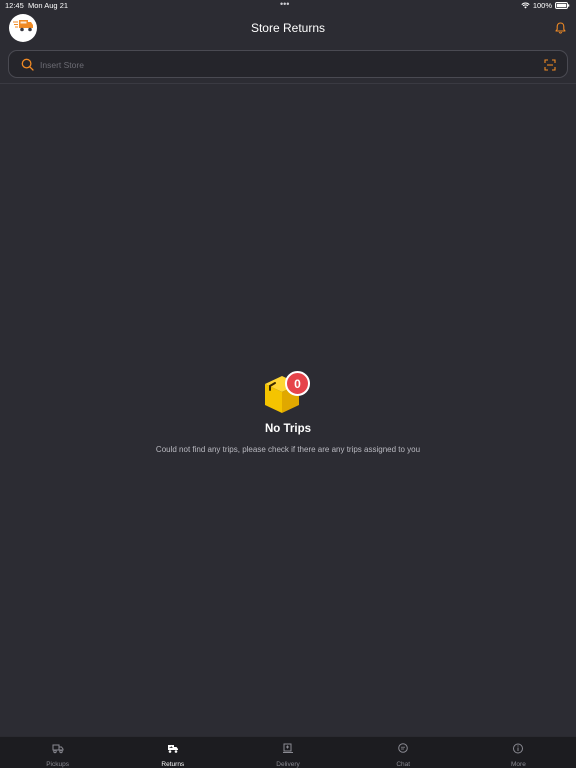  I want to click on header-divider, so click(288, 83).